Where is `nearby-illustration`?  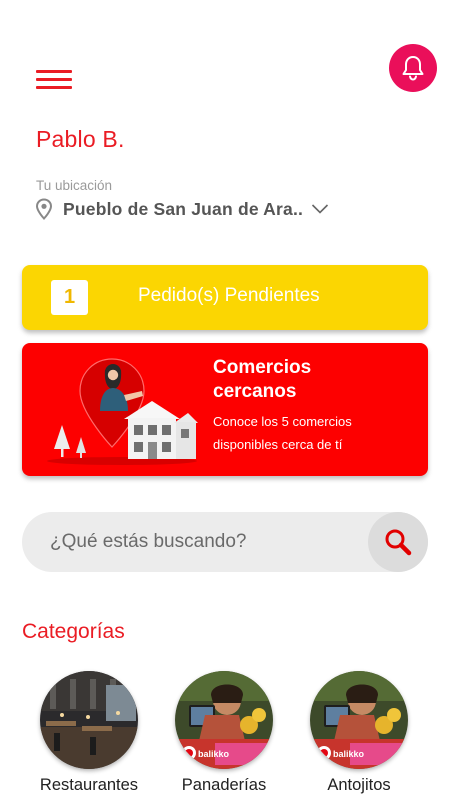 nearby-illustration is located at coordinates (122, 411).